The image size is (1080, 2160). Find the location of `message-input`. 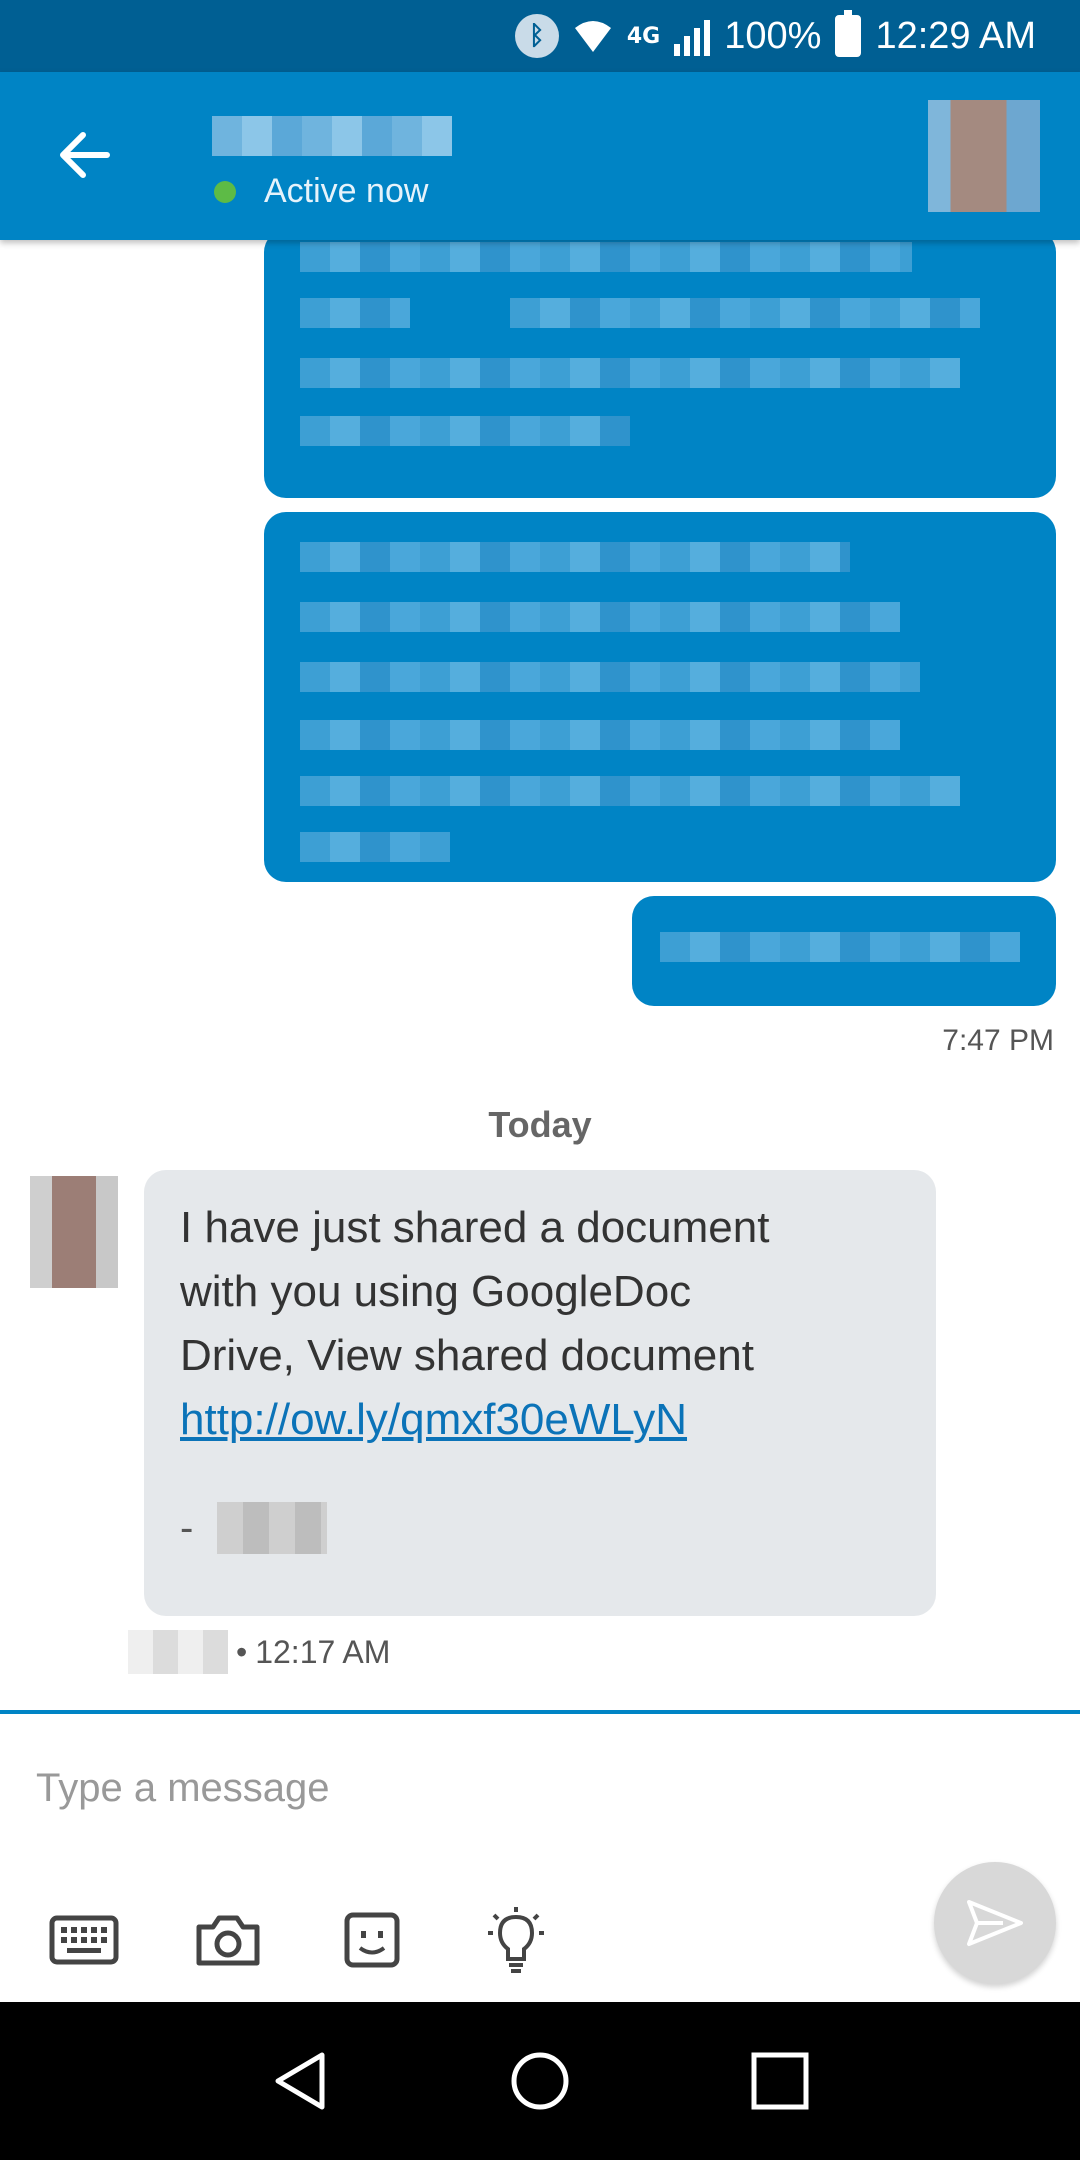

message-input is located at coordinates (486, 1788).